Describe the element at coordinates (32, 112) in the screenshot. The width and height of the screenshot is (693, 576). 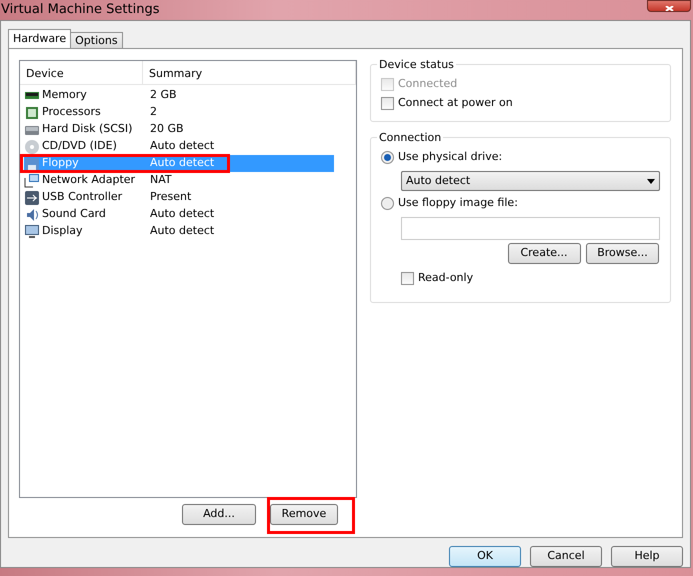
I see `chip-icon` at that location.